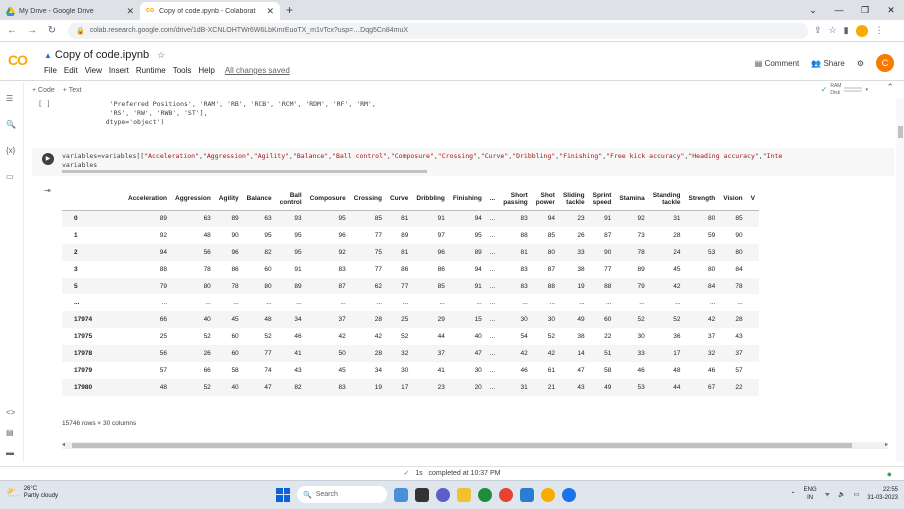 This screenshot has width=904, height=509. Describe the element at coordinates (72, 90) in the screenshot. I see `add-text-button: + Text` at that location.